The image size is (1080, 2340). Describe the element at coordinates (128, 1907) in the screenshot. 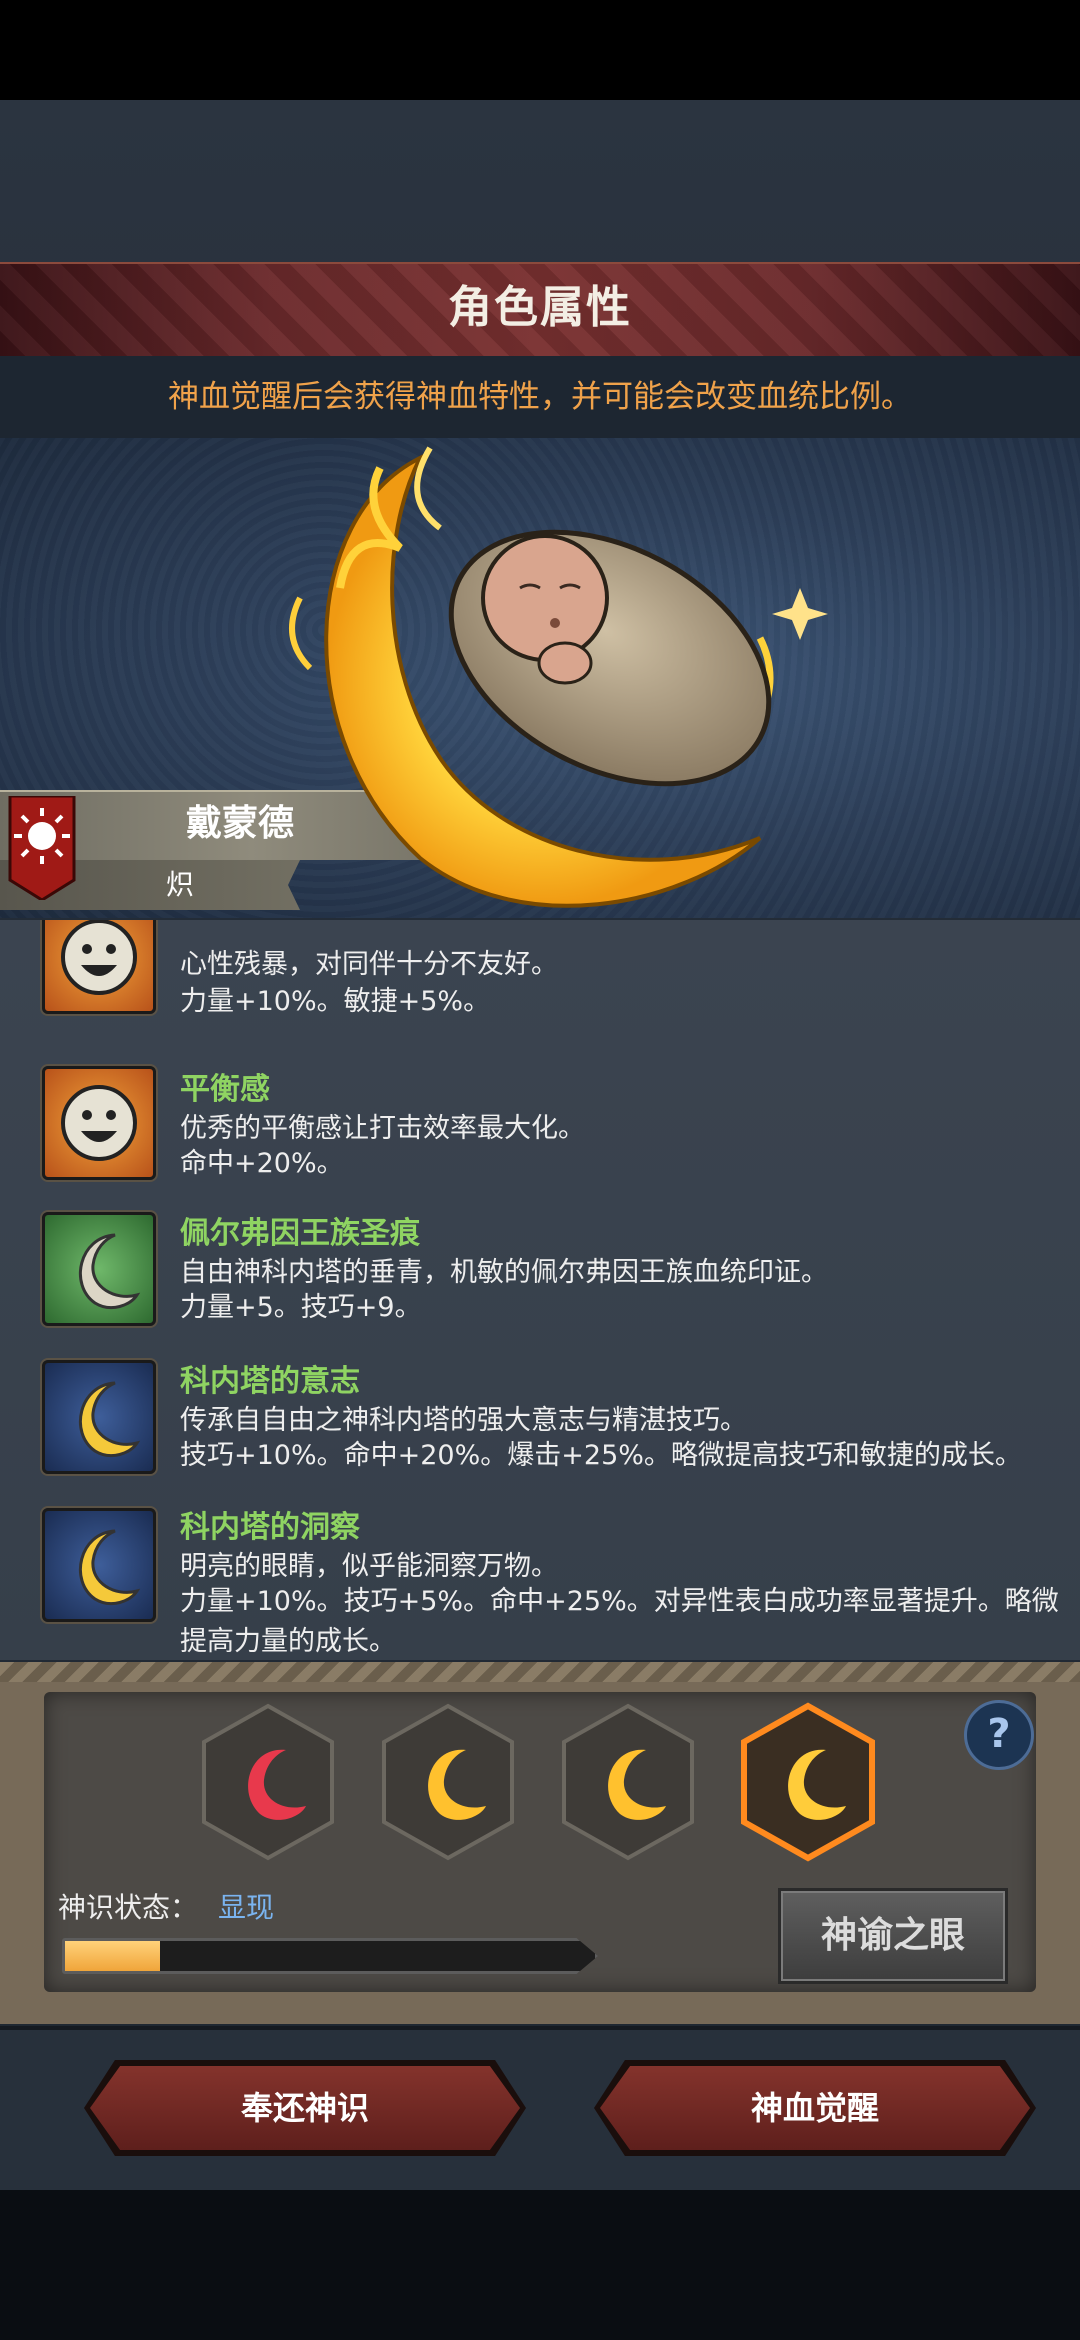

I see `divinity-status-label: 神识状态：` at that location.